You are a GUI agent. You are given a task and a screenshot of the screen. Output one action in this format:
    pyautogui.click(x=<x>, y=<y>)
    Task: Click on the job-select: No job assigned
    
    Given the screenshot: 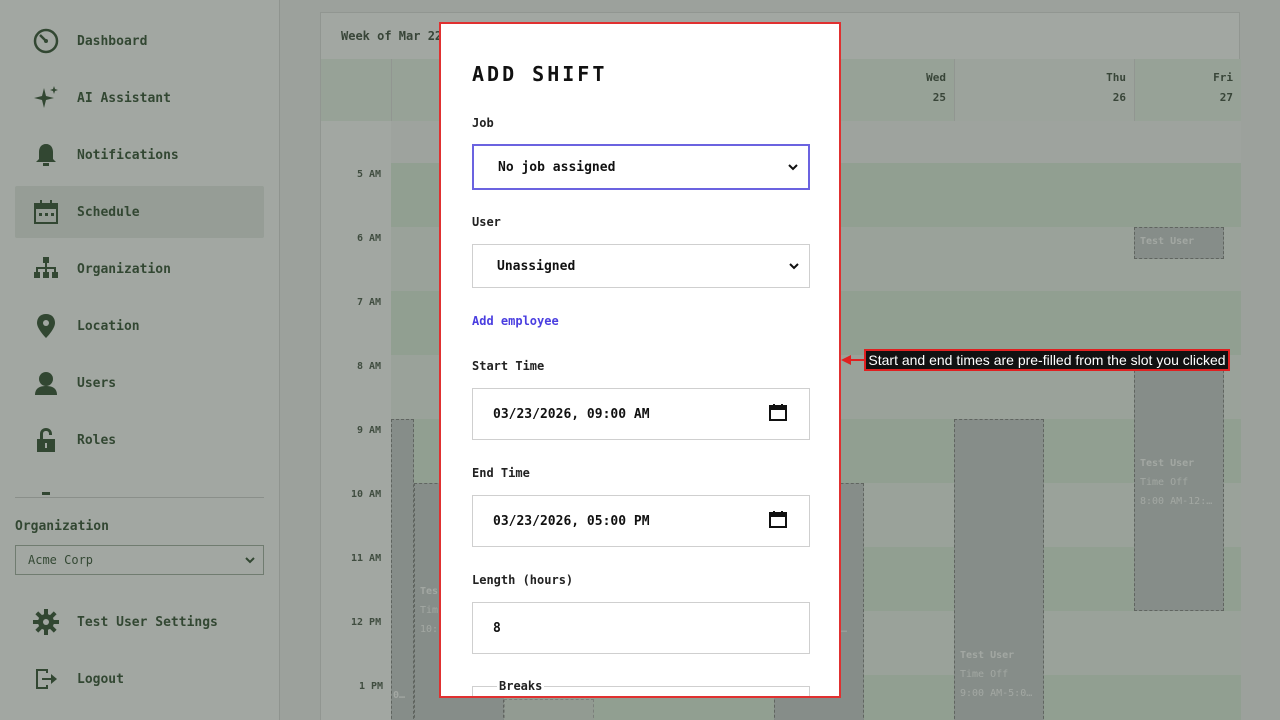 What is the action you would take?
    pyautogui.click(x=641, y=167)
    